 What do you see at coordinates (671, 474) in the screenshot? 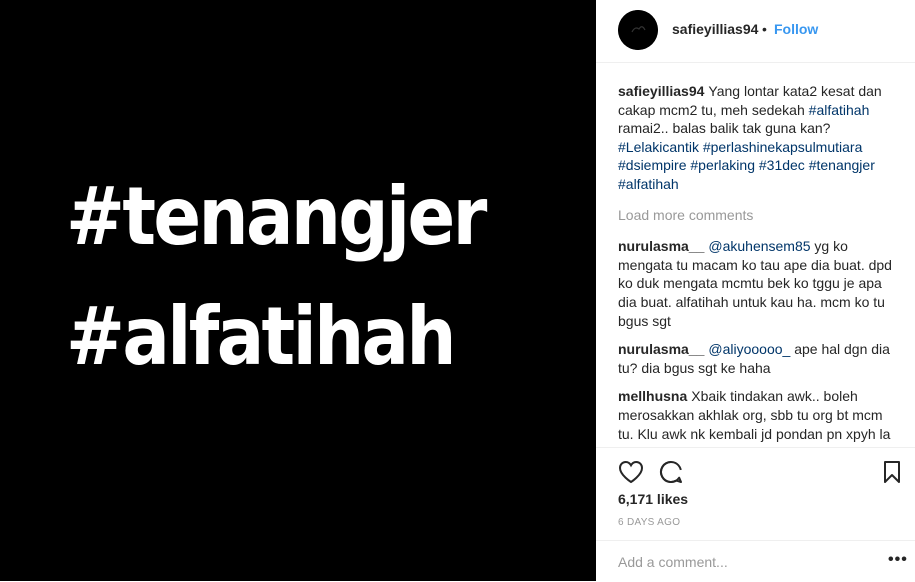
I see `comment-icon` at bounding box center [671, 474].